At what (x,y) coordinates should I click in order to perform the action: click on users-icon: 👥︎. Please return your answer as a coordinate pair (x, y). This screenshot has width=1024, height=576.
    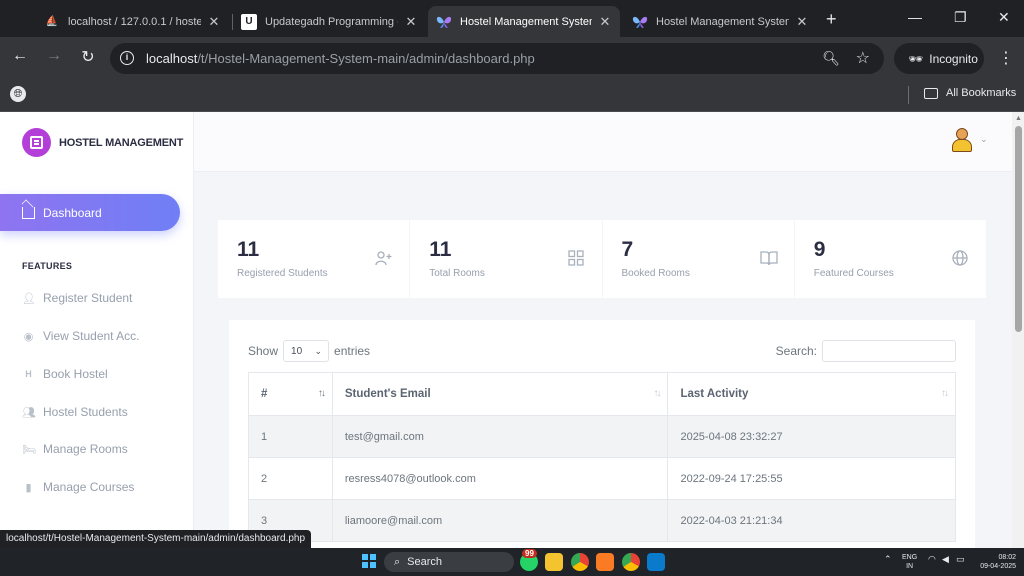
    Looking at the image, I should click on (29, 412).